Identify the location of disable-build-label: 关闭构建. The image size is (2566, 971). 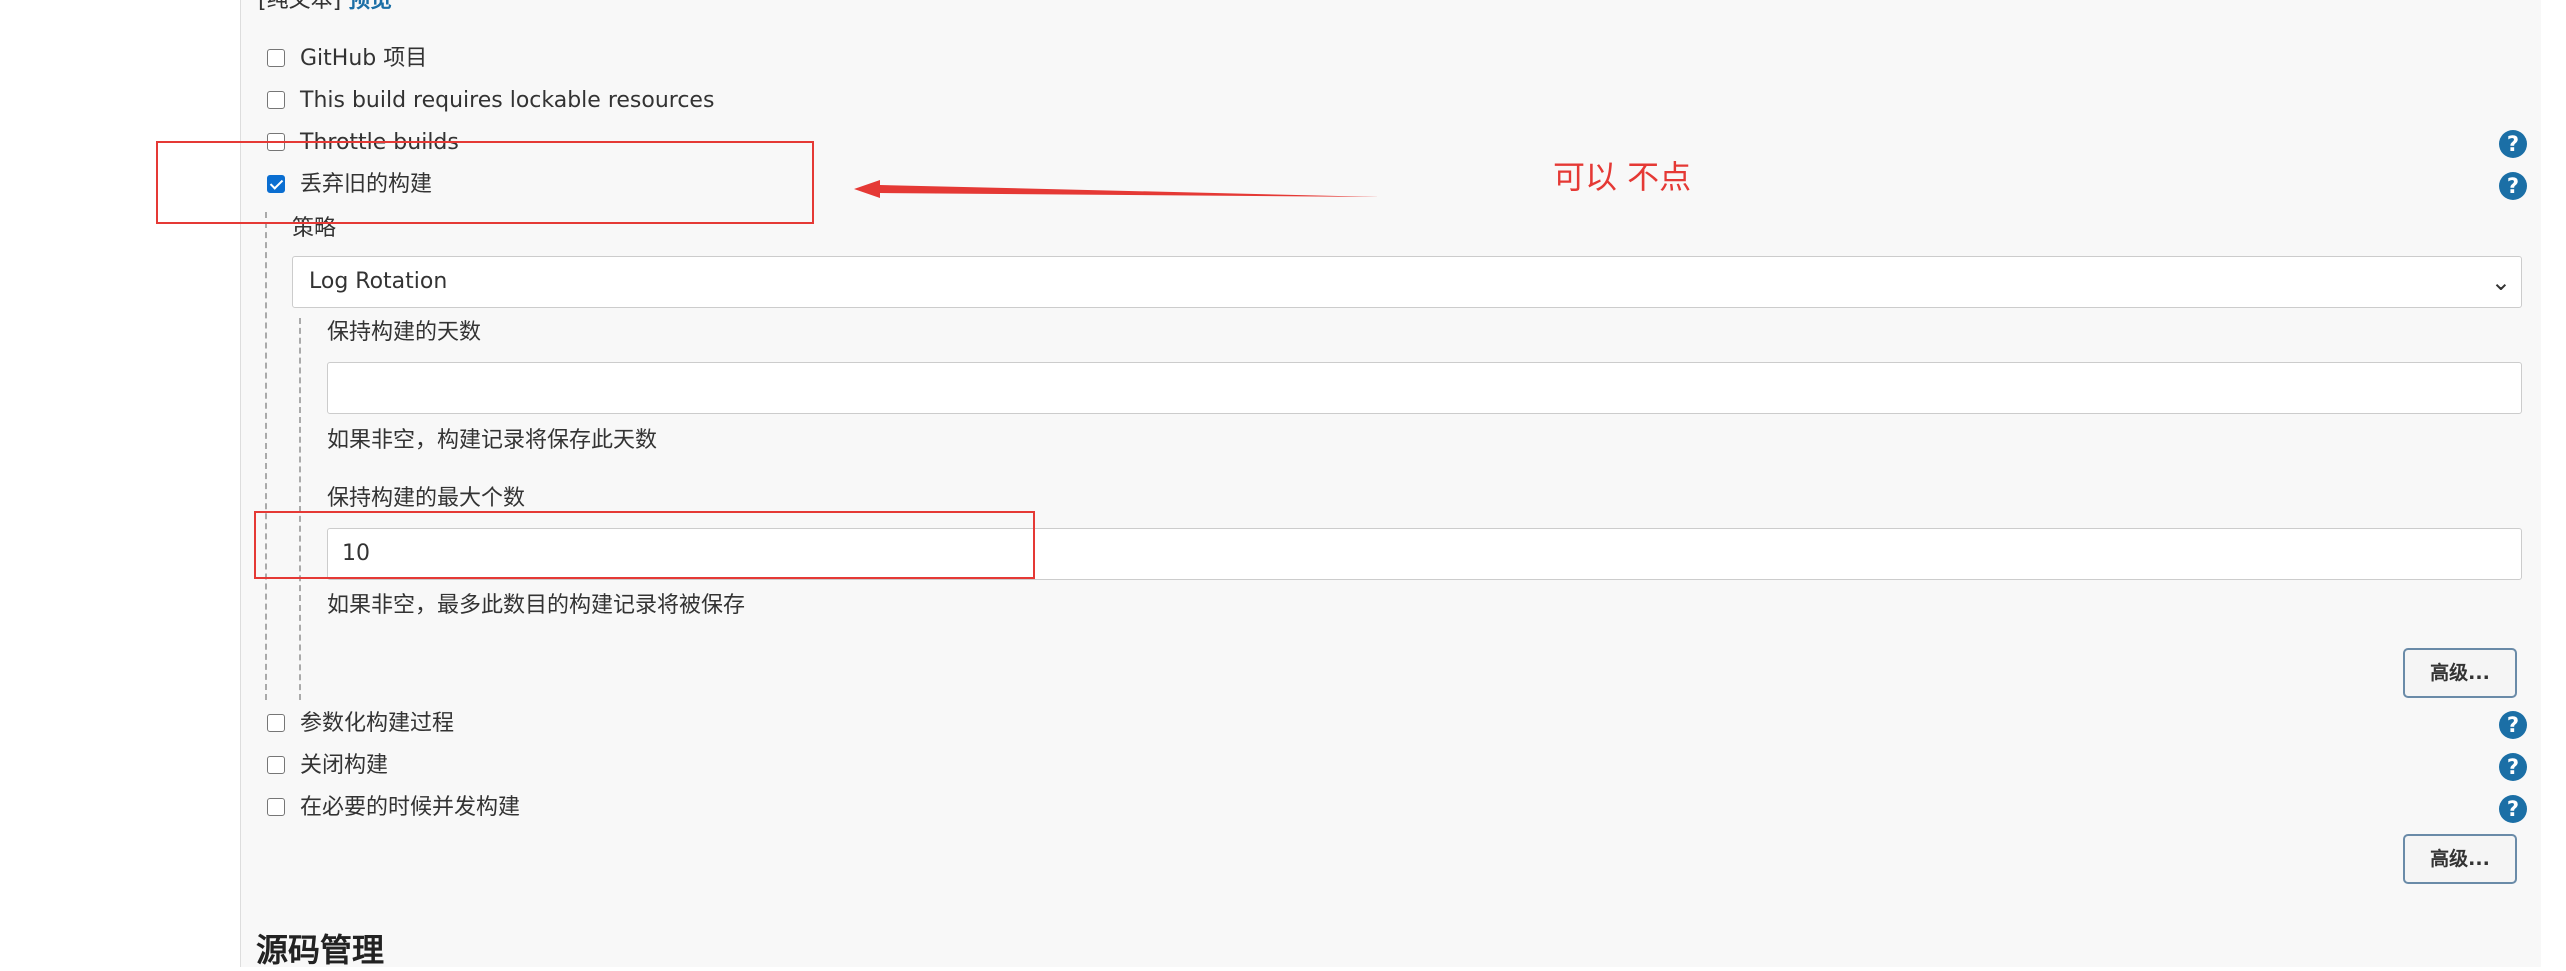
(344, 765).